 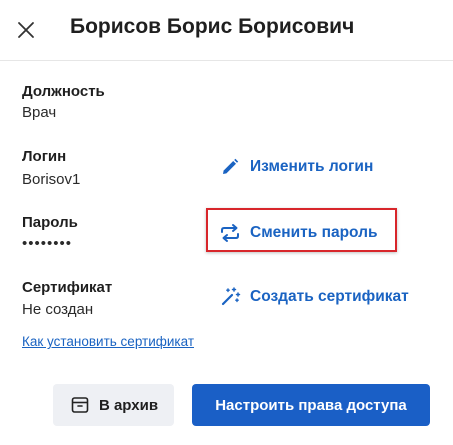 I want to click on create-certificate-label: Создать сертификат, so click(x=329, y=296).